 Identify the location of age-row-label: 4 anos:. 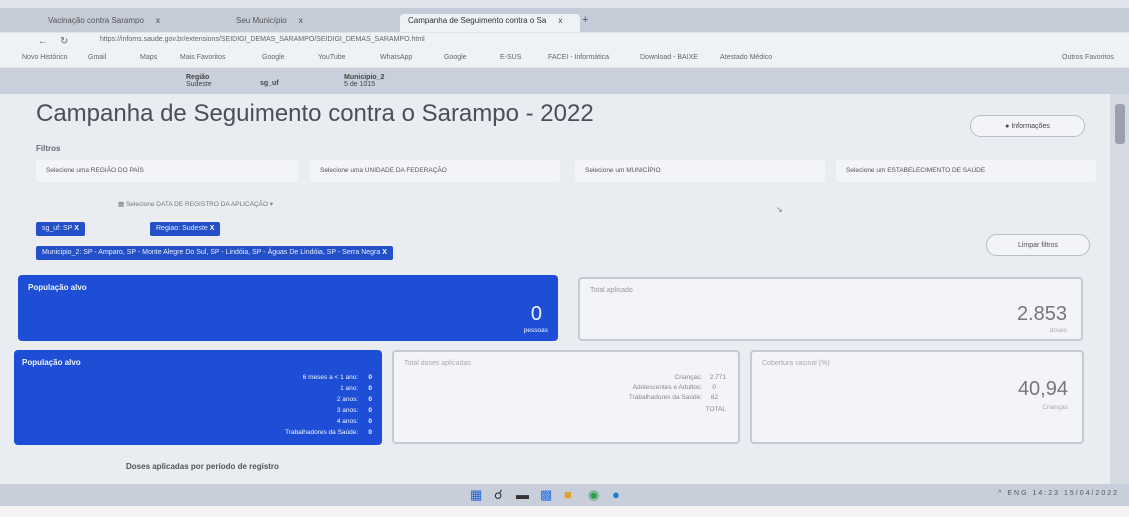
(347, 421).